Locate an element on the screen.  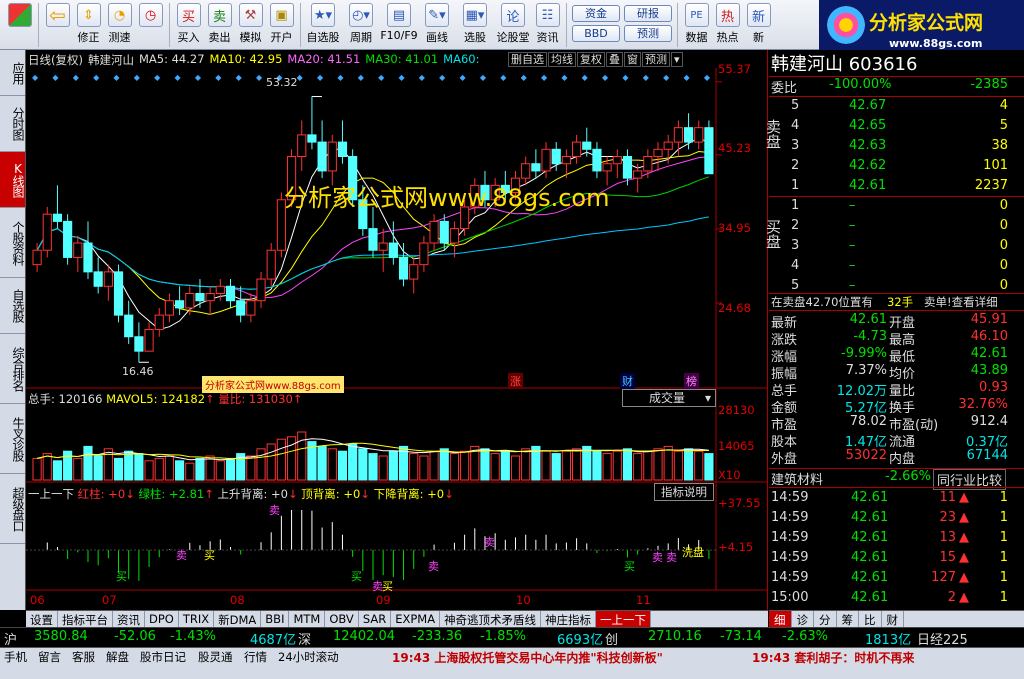
tab-super-orderbook: 超级盘口 is located at coordinates (12, 509).